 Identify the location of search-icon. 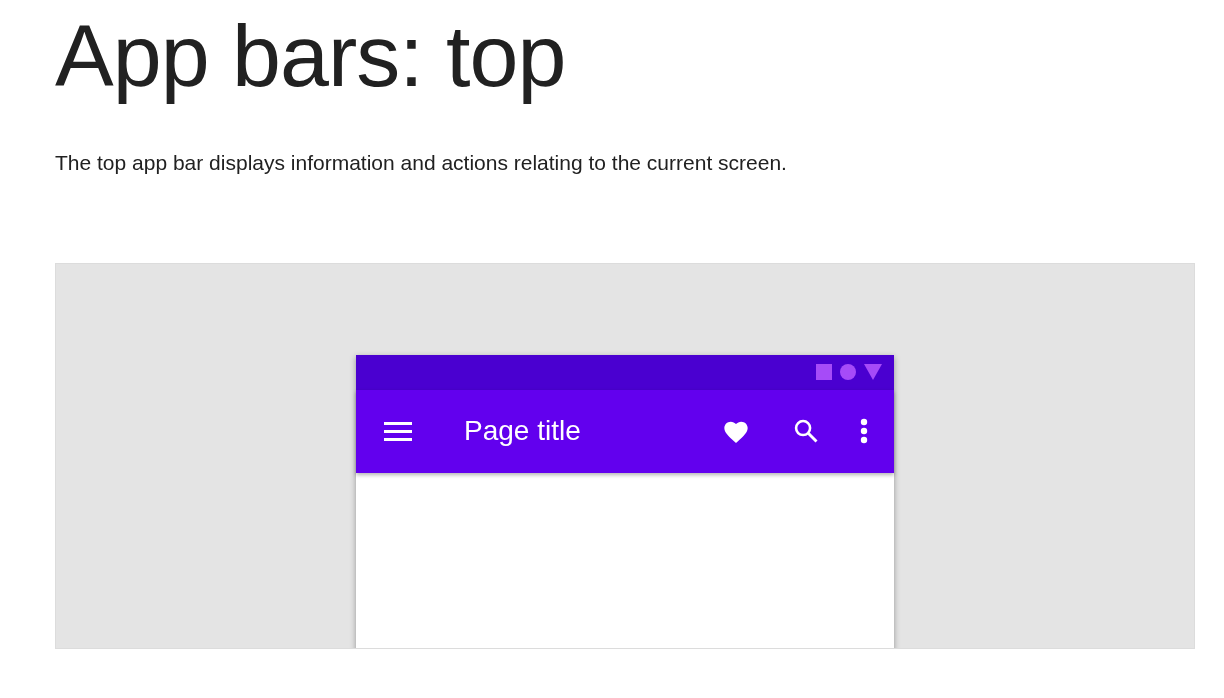
(806, 431).